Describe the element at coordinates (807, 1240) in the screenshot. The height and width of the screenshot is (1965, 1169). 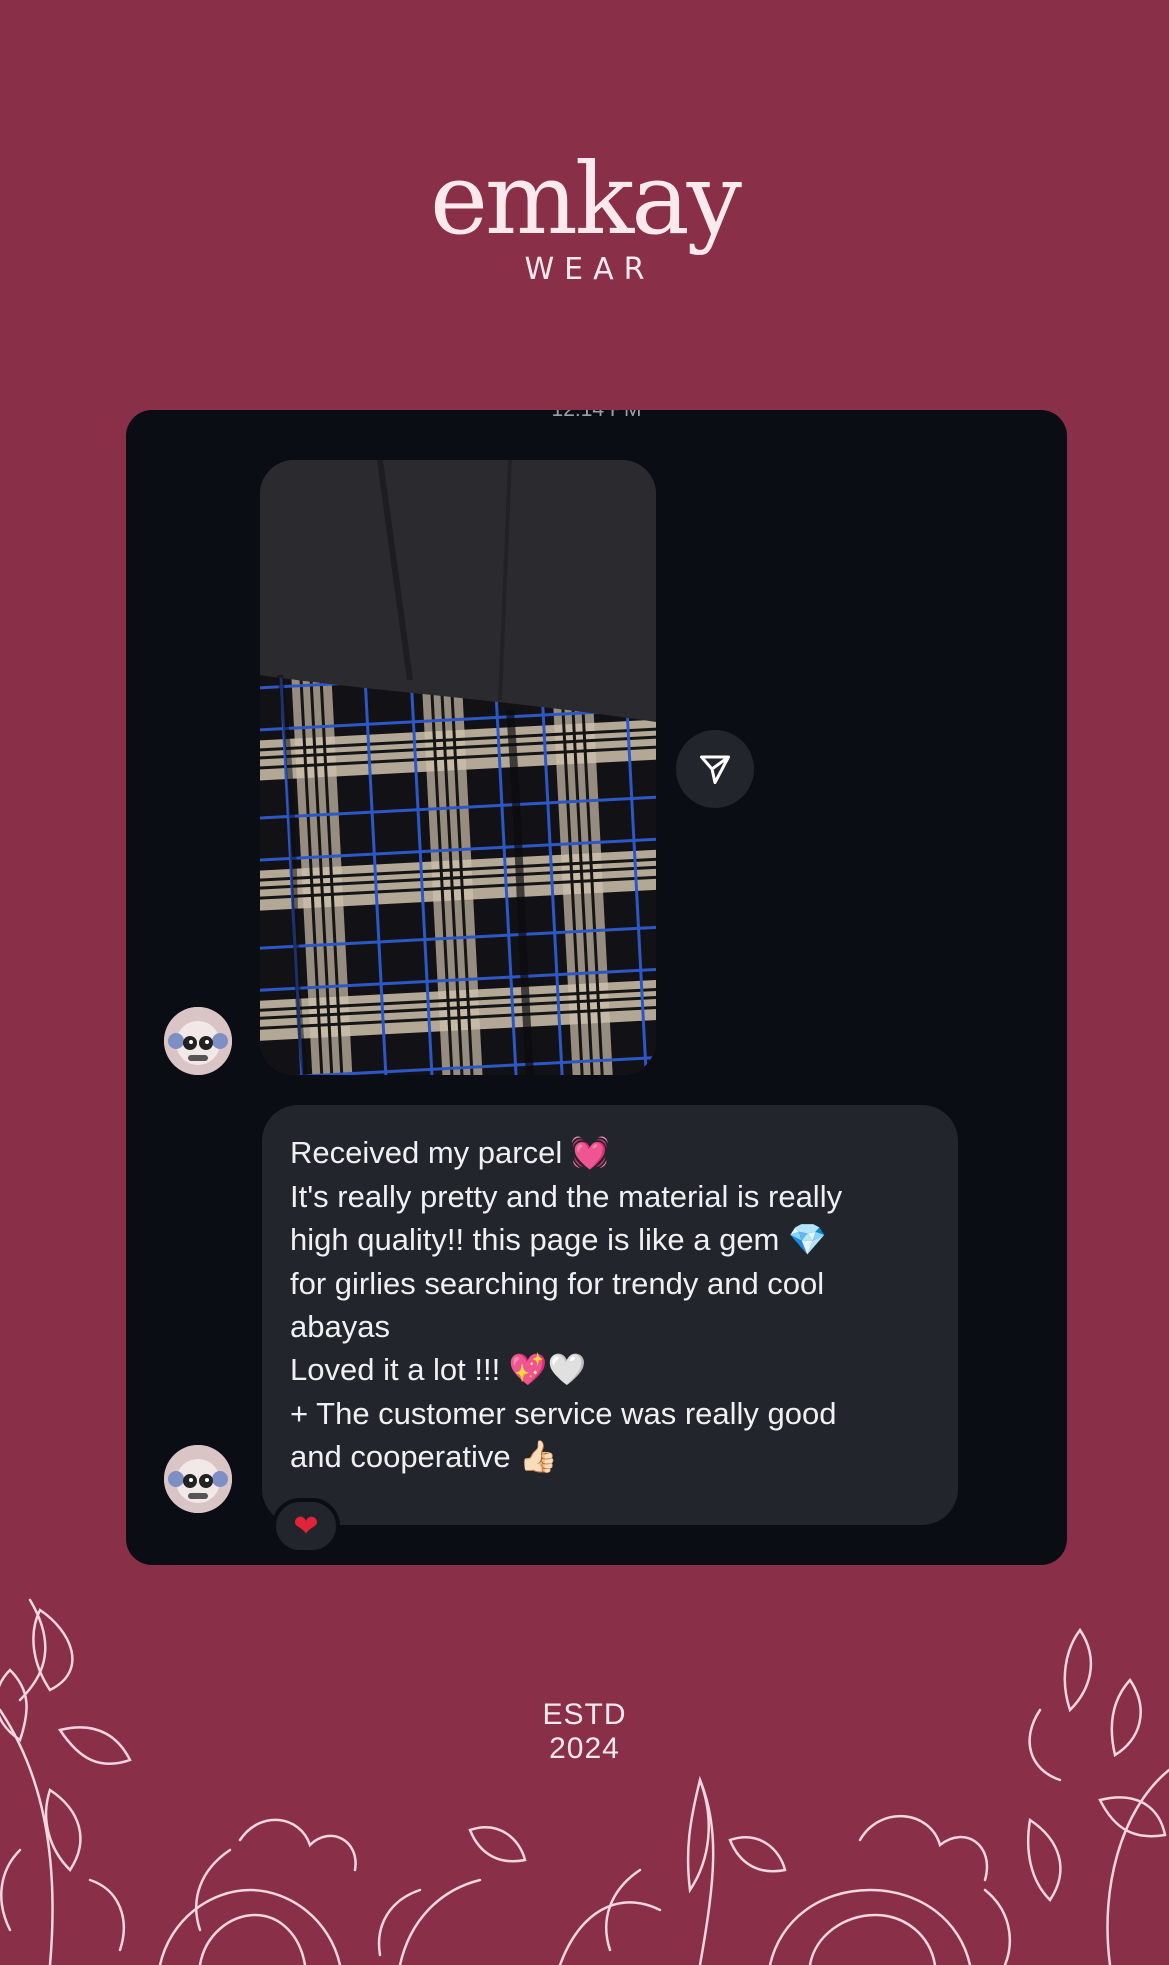
I see `gem-emoji-icon: 💎` at that location.